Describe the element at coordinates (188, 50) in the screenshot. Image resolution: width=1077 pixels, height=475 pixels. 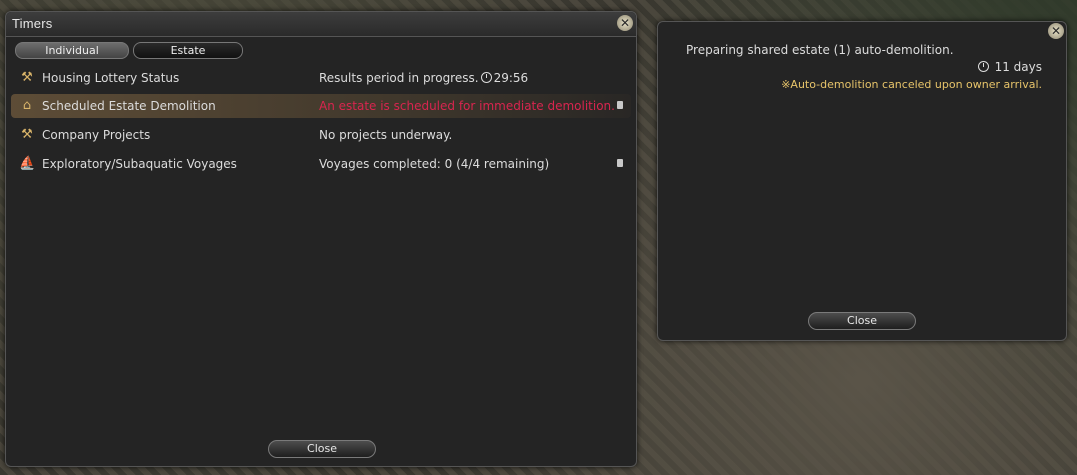
I see `tab-estate: Estate` at that location.